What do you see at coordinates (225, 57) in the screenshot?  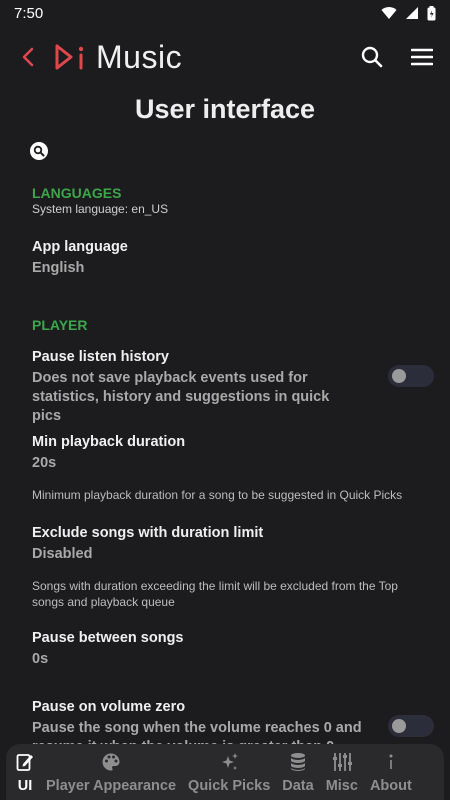 I see `app-bar: Music` at bounding box center [225, 57].